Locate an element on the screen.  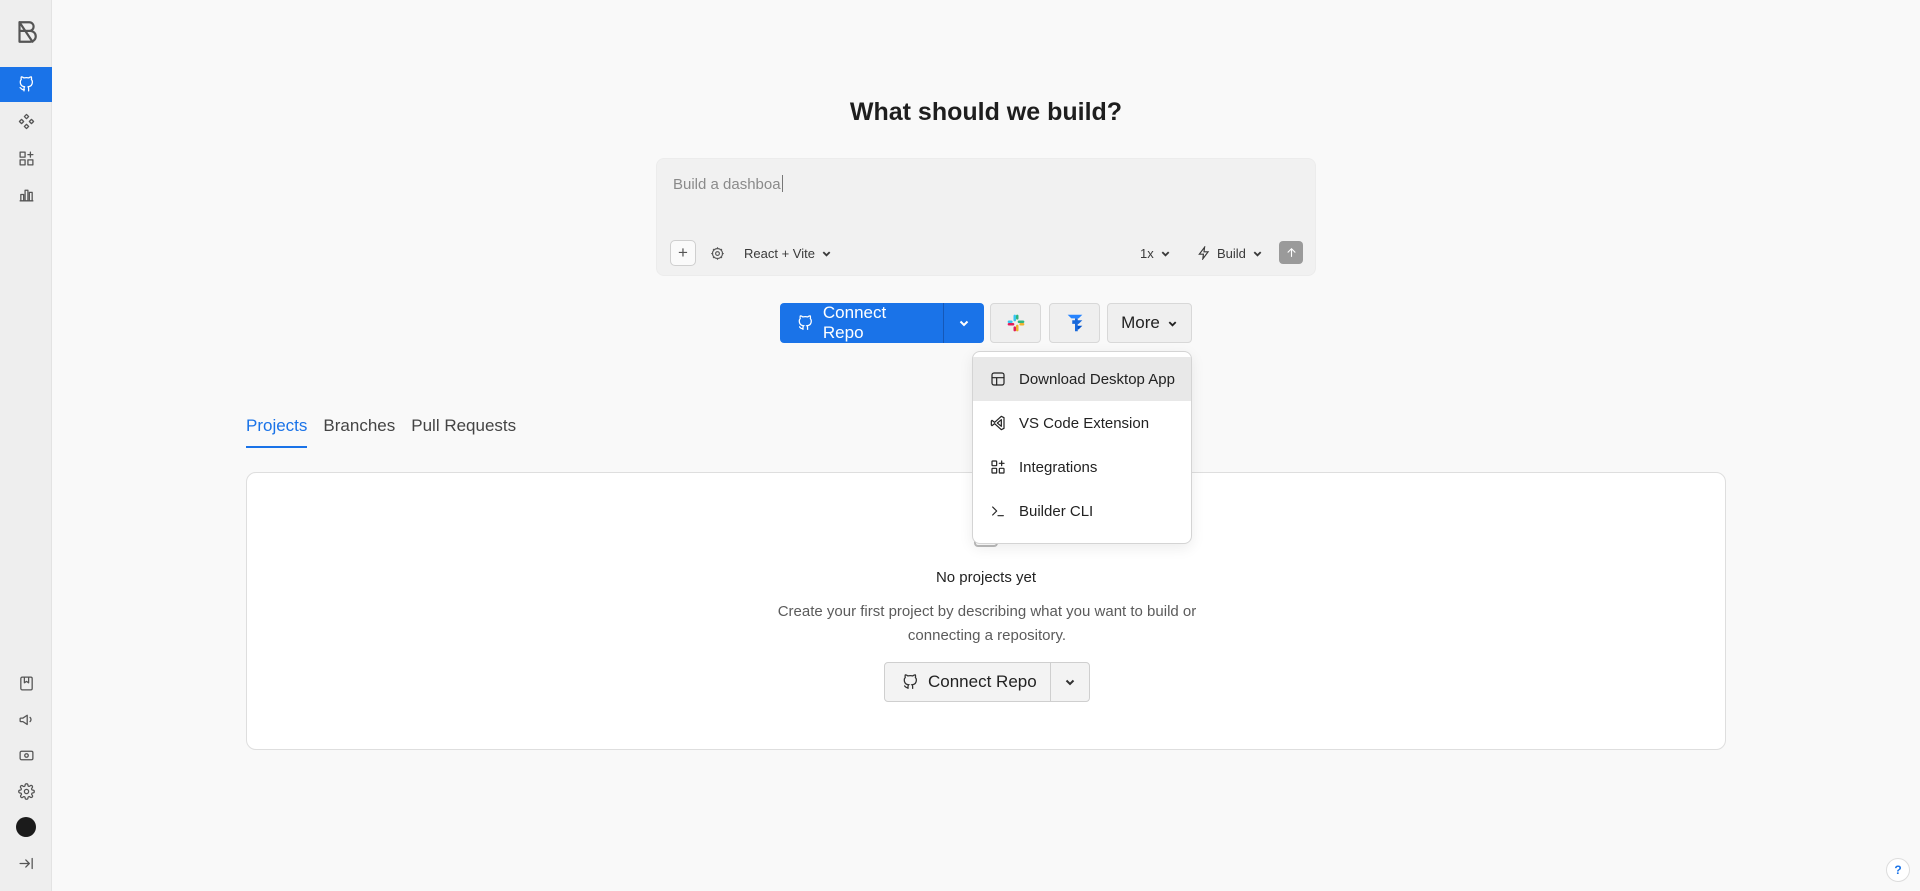
empty-connect-repo-dropdown-button is located at coordinates (1070, 682).